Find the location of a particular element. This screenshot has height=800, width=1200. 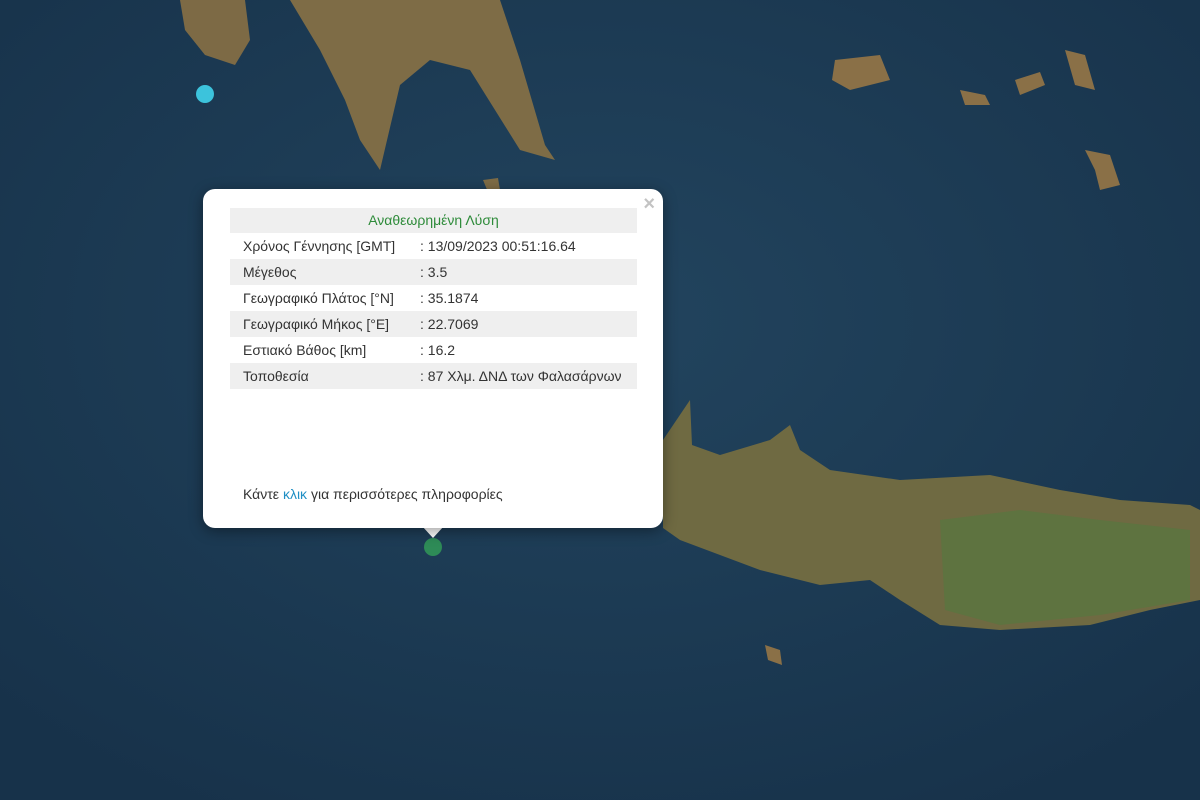

table-row: Μέγεθος: 3.5 is located at coordinates (433, 272).